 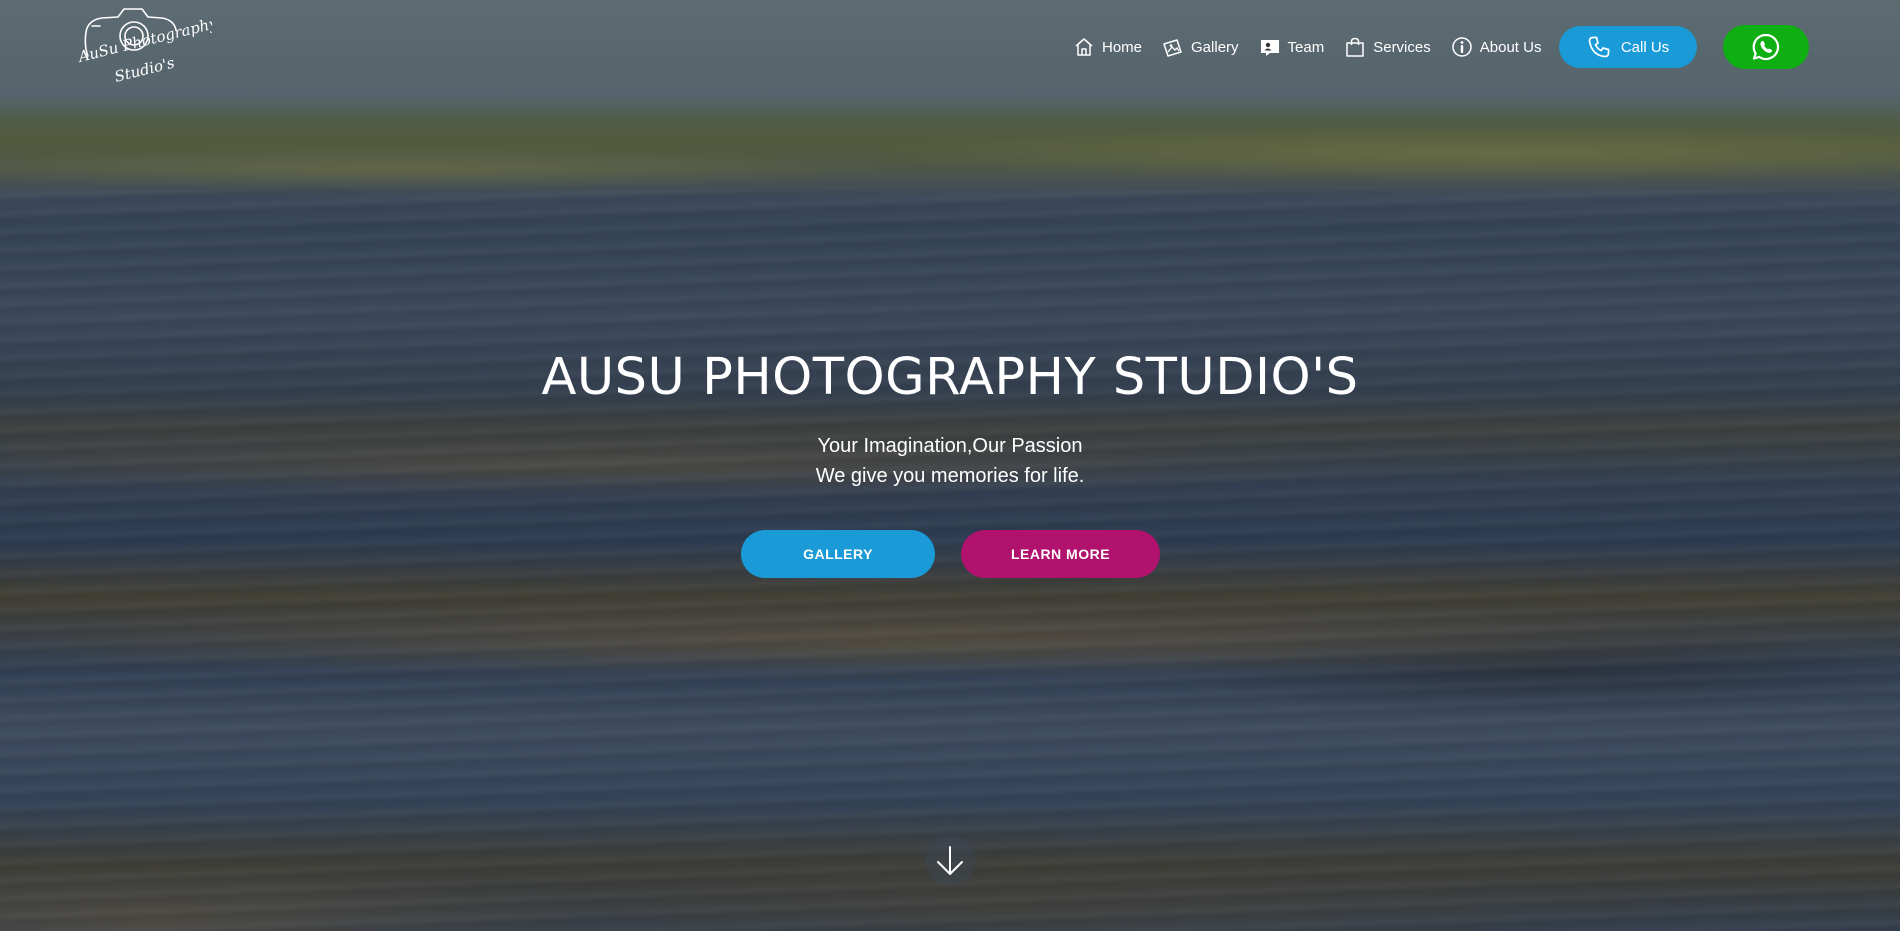 I want to click on whatsapp-icon, so click(x=1766, y=47).